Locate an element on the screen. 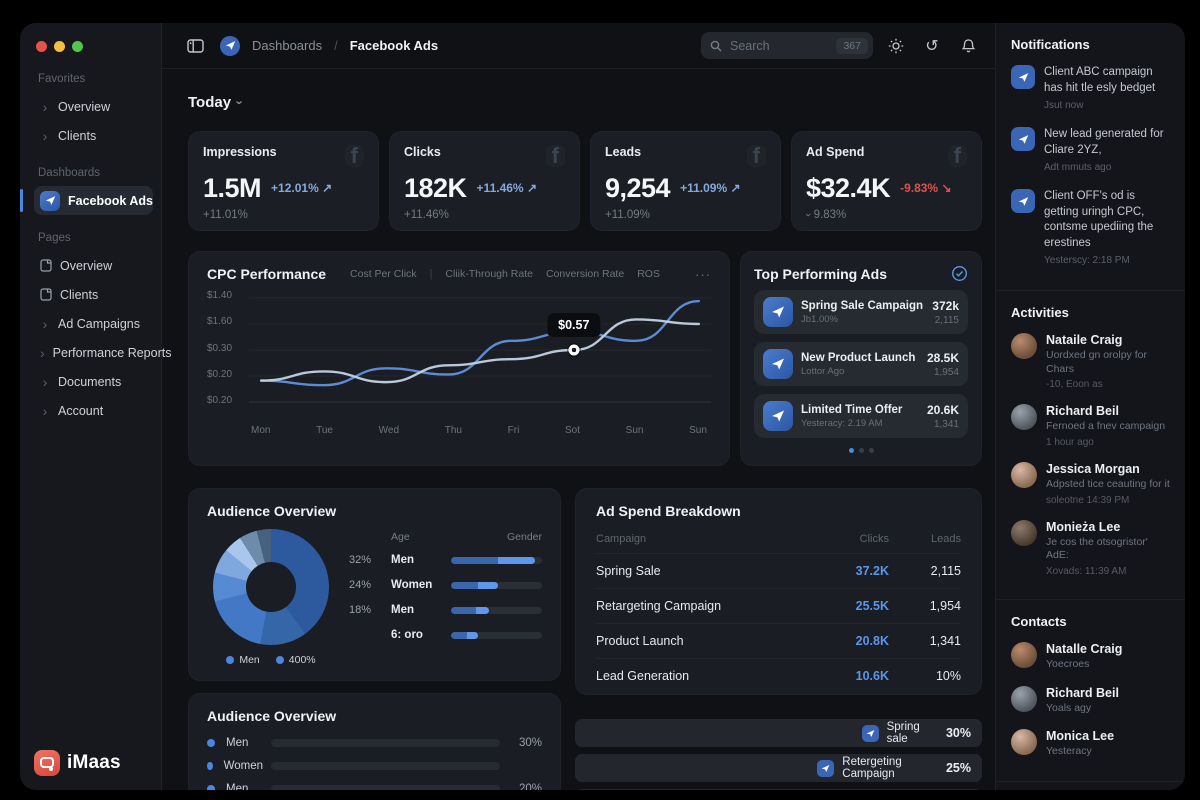 The width and height of the screenshot is (1200, 800). activity-name: Nataile Craig is located at coordinates (1084, 340).